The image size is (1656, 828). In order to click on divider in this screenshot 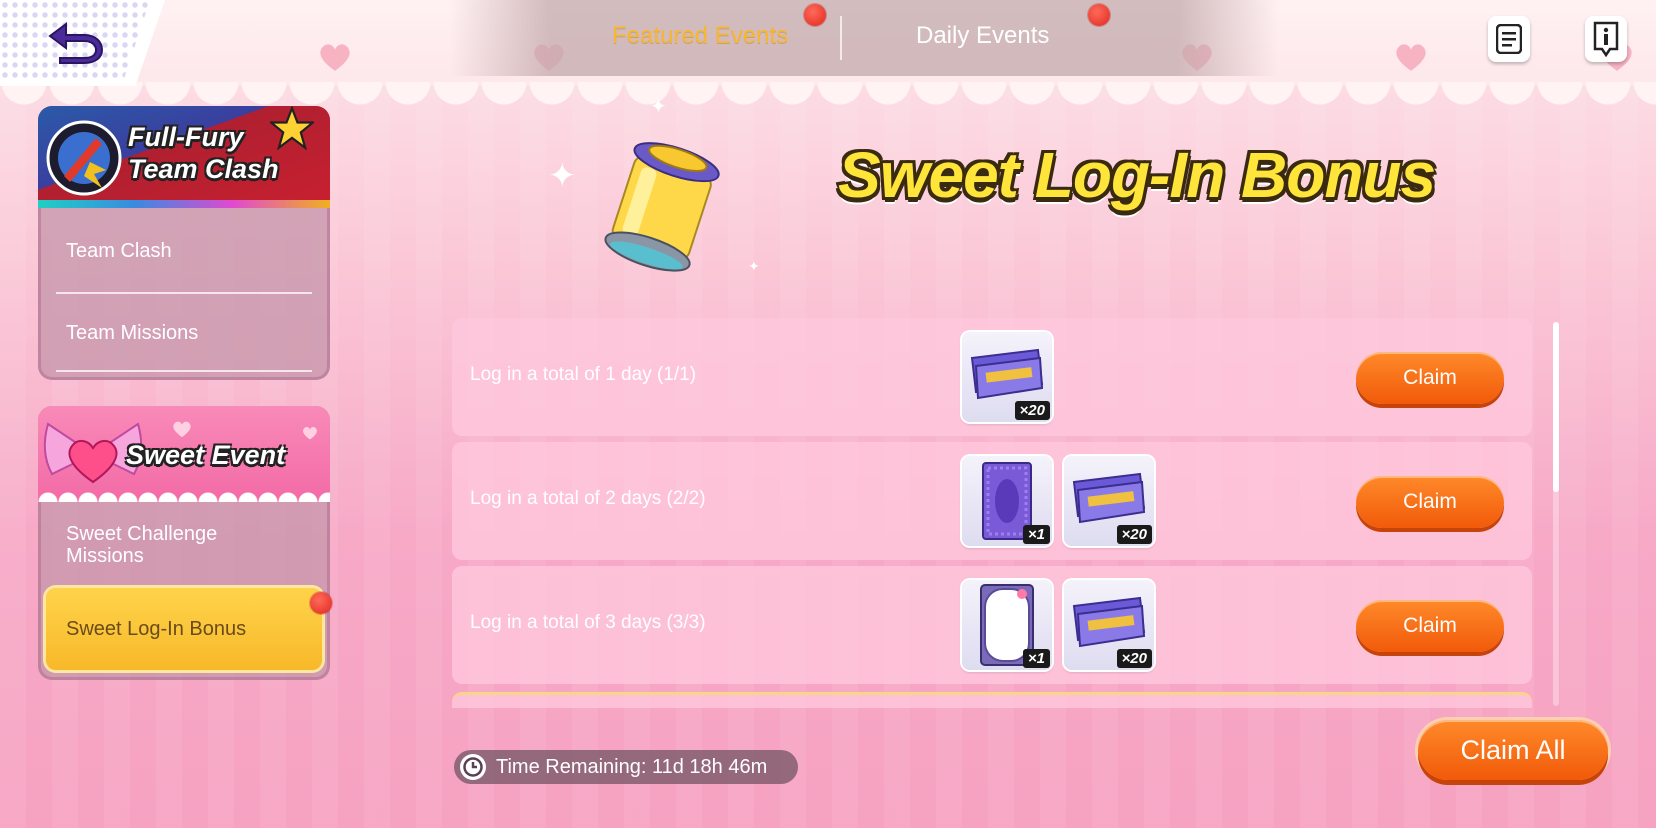, I will do `click(184, 371)`.